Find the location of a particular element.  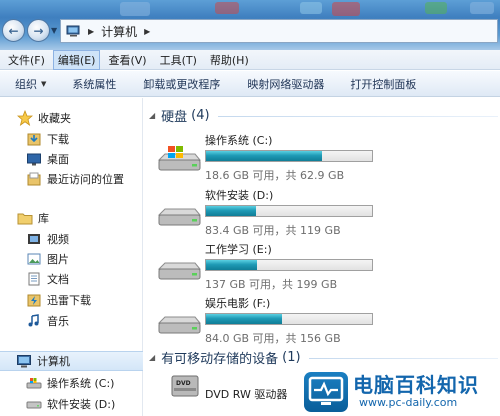

drive-space-info: 137 GB 可用，共 199 GB is located at coordinates (271, 284).